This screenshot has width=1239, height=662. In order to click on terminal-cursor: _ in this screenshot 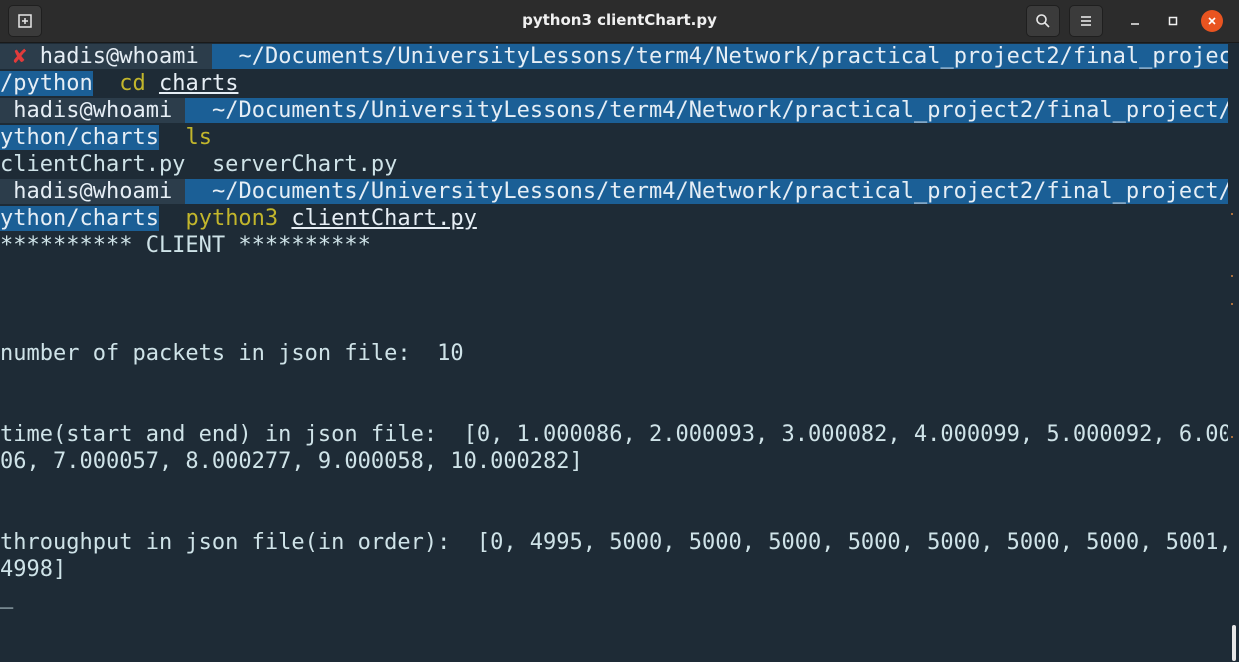, I will do `click(7, 596)`.